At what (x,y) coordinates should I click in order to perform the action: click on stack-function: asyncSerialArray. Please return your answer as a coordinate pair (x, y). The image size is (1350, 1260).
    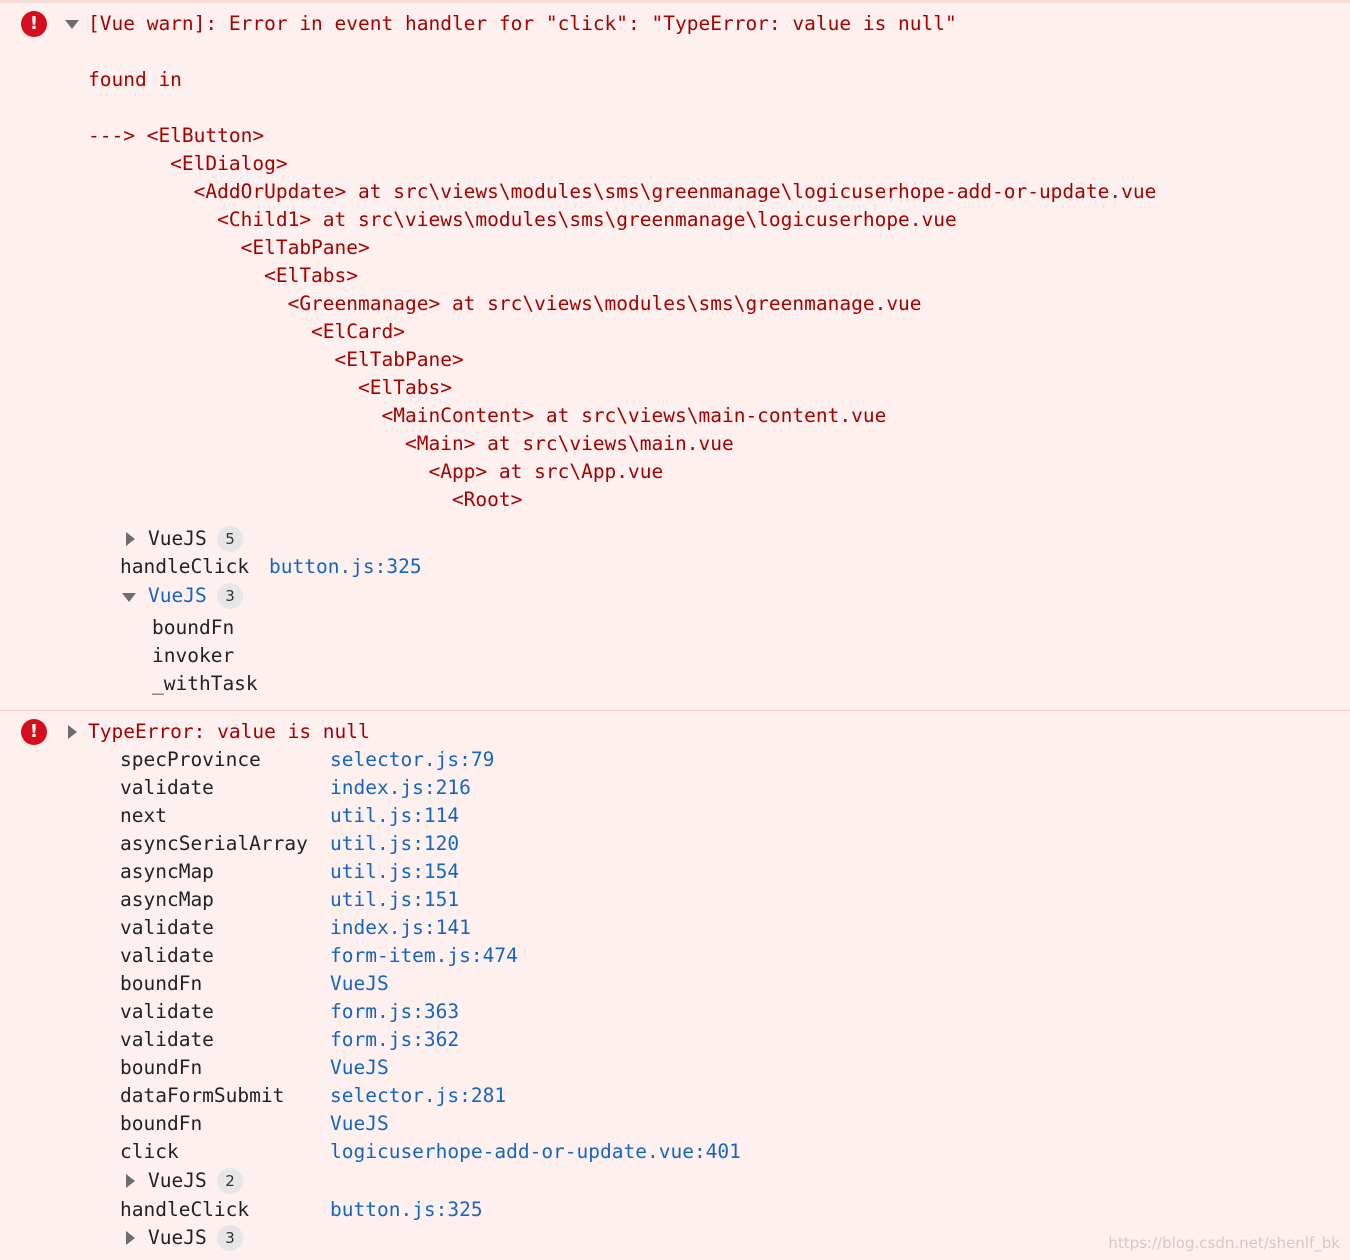
    Looking at the image, I should click on (214, 843).